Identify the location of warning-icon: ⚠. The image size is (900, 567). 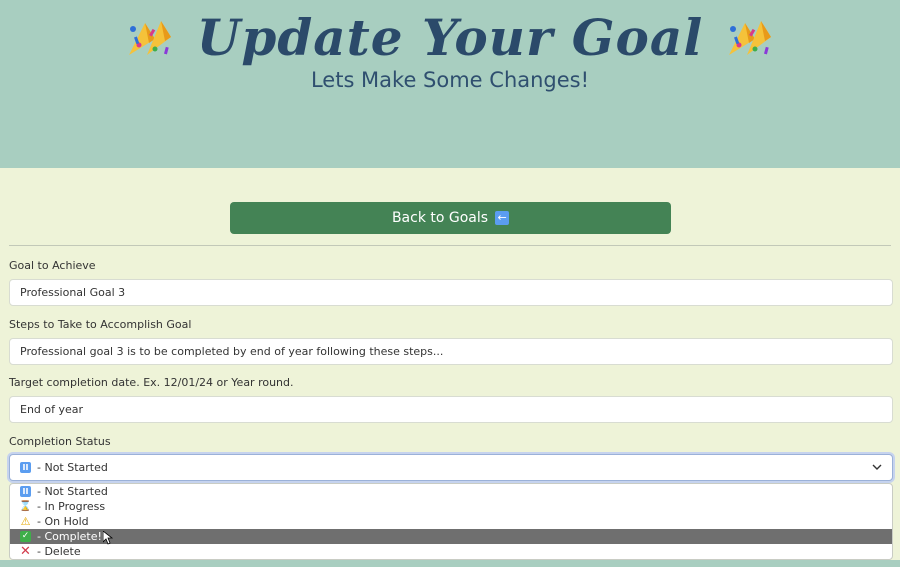
(25, 521).